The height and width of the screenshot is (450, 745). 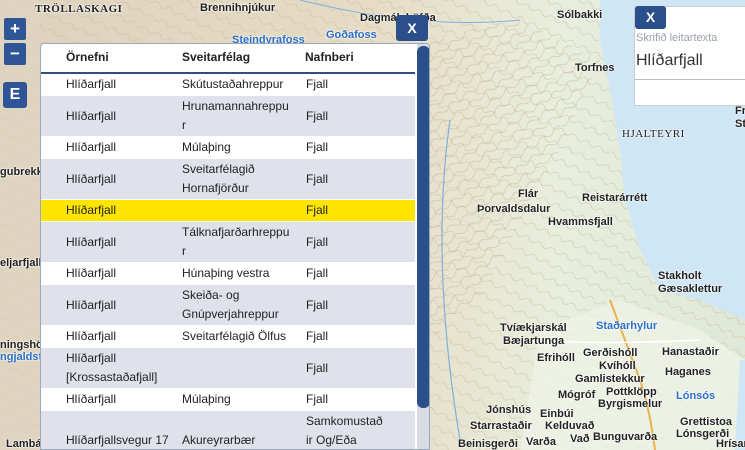 What do you see at coordinates (630, 404) in the screenshot?
I see `map-label: Byrgismelur` at bounding box center [630, 404].